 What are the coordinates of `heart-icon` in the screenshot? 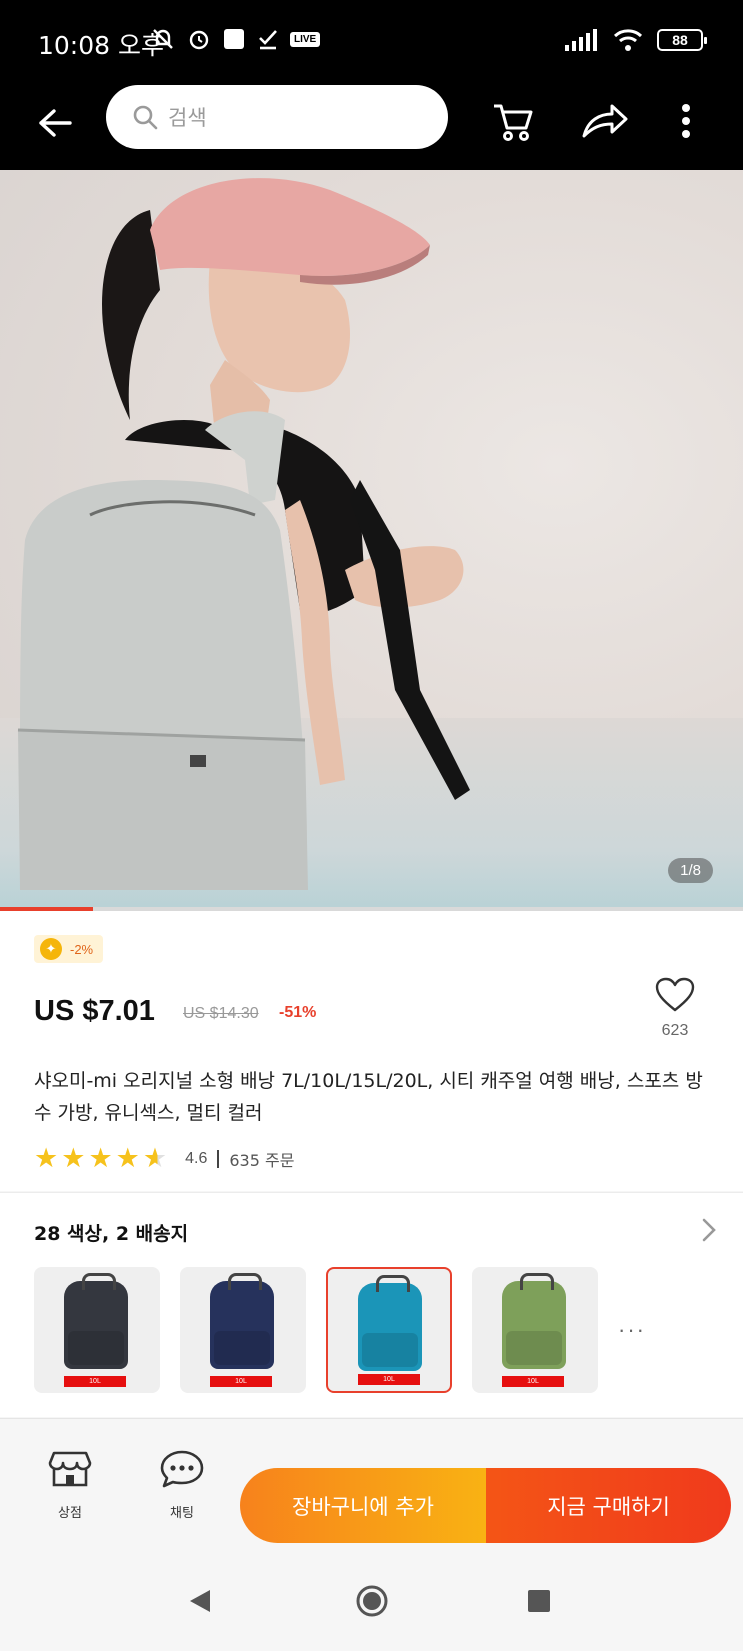 It's located at (675, 994).